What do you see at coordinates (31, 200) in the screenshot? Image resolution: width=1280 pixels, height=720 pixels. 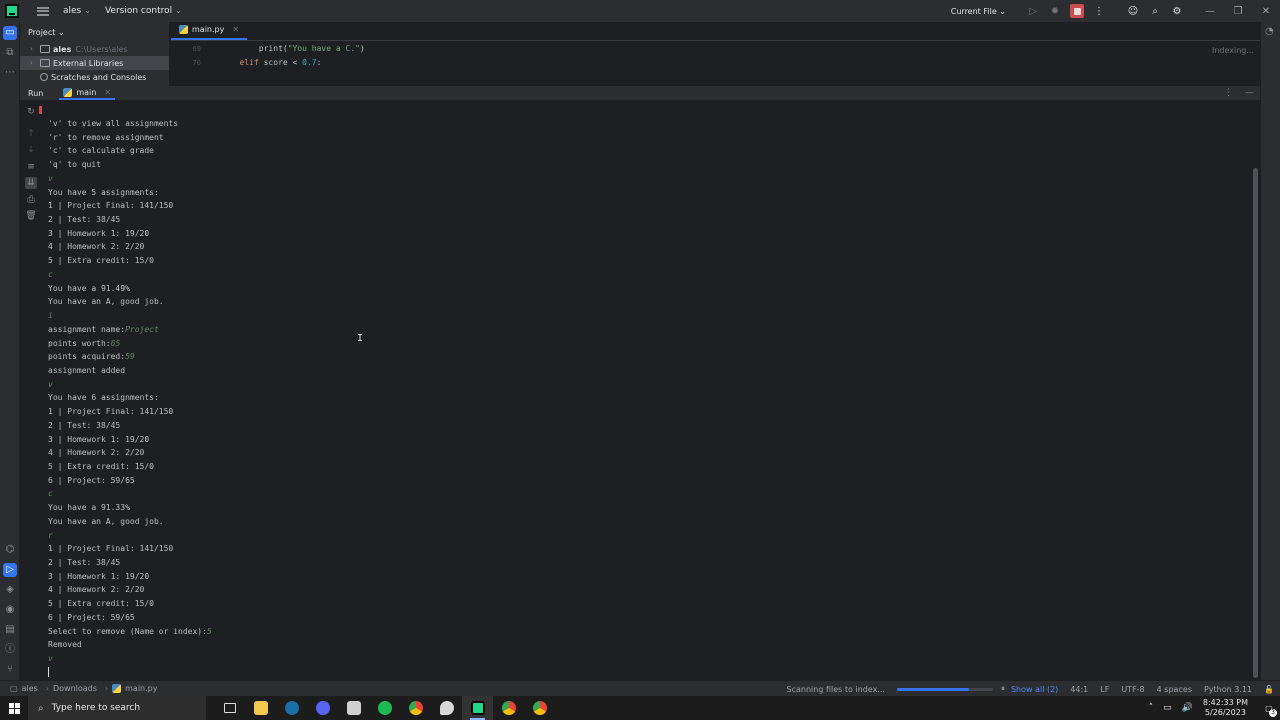 I see `print-icon: ⎙` at bounding box center [31, 200].